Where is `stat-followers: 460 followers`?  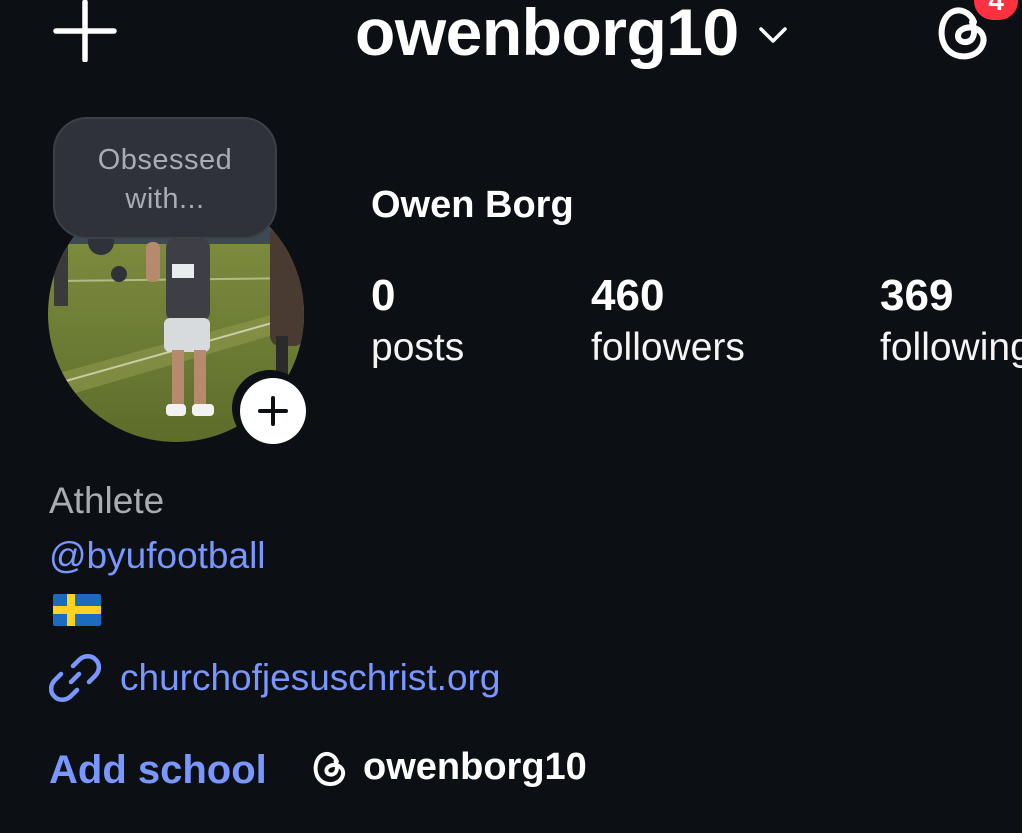 stat-followers: 460 followers is located at coordinates (668, 322).